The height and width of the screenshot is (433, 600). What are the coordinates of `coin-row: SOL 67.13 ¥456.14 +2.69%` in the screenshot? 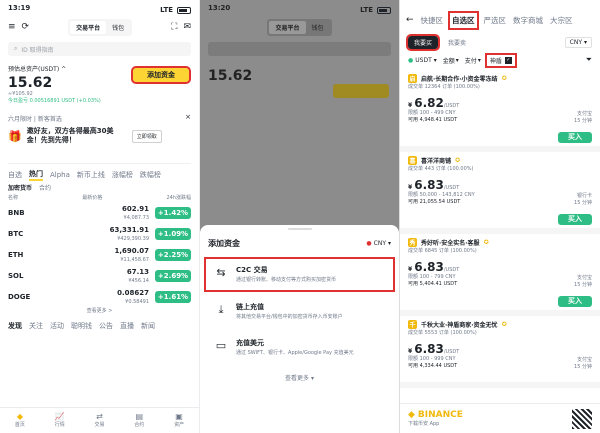 It's located at (99, 275).